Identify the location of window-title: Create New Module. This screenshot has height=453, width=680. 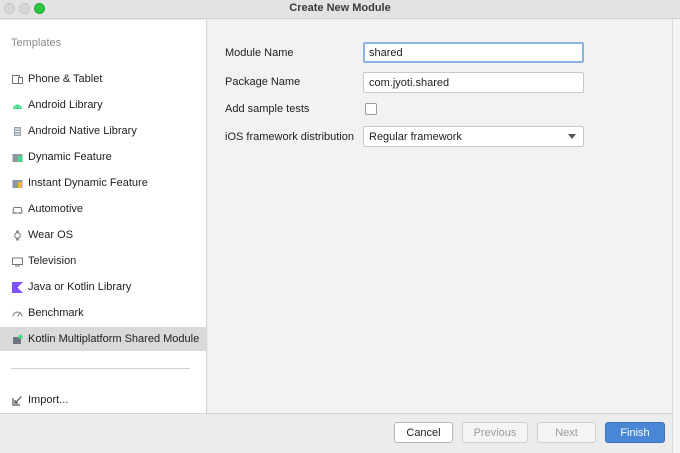
(340, 8).